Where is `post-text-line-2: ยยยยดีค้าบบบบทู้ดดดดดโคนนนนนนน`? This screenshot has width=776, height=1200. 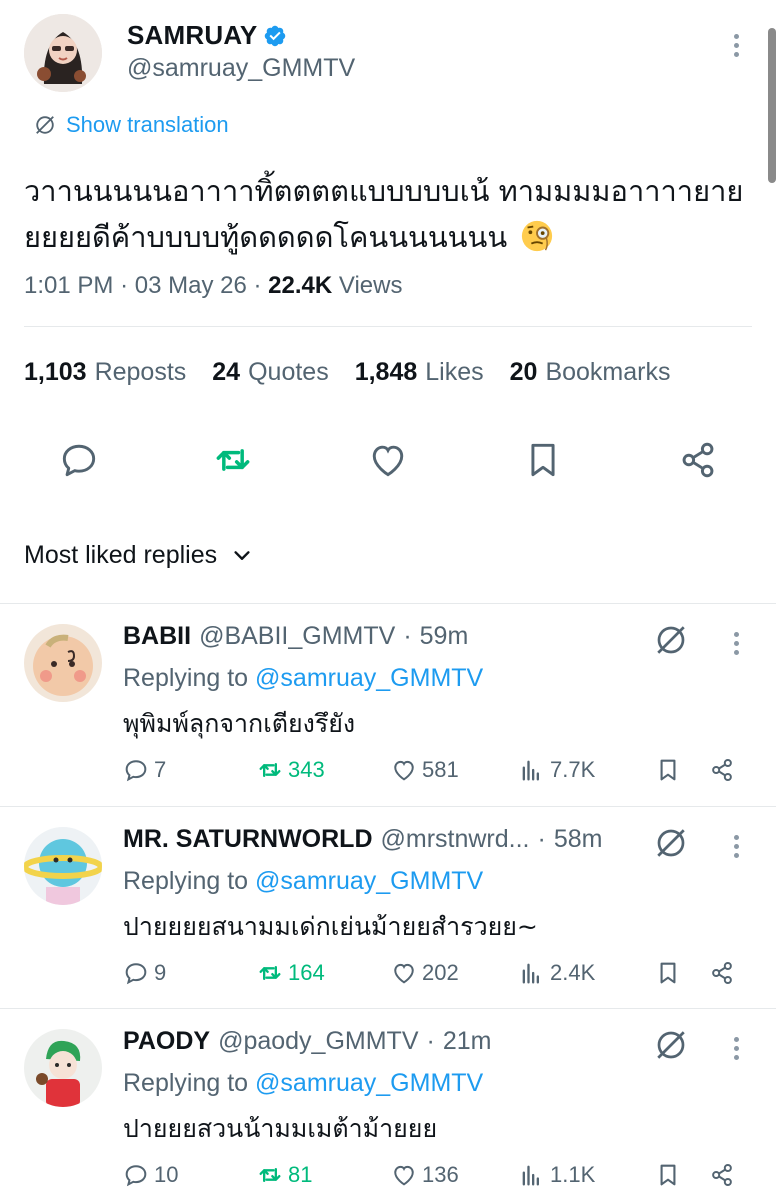
post-text-line-2: ยยยยดีค้าบบบบทู้ดดดดดโคนนนนนนน is located at coordinates (266, 237).